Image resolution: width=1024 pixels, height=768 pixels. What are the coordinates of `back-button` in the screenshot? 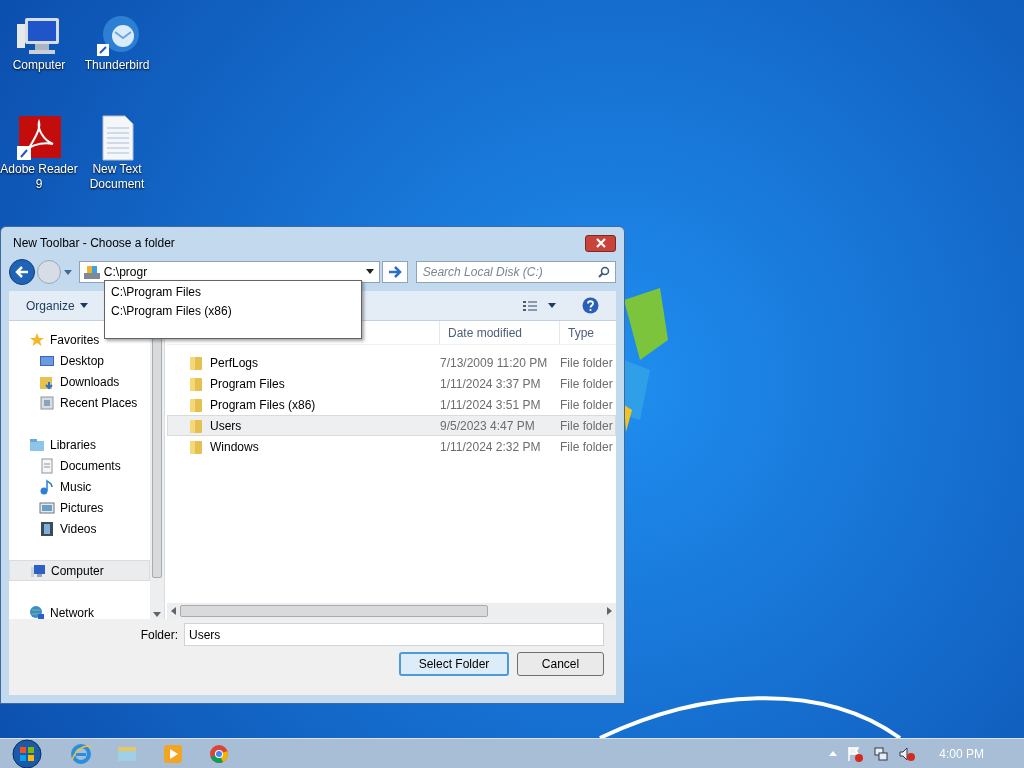 It's located at (22, 272).